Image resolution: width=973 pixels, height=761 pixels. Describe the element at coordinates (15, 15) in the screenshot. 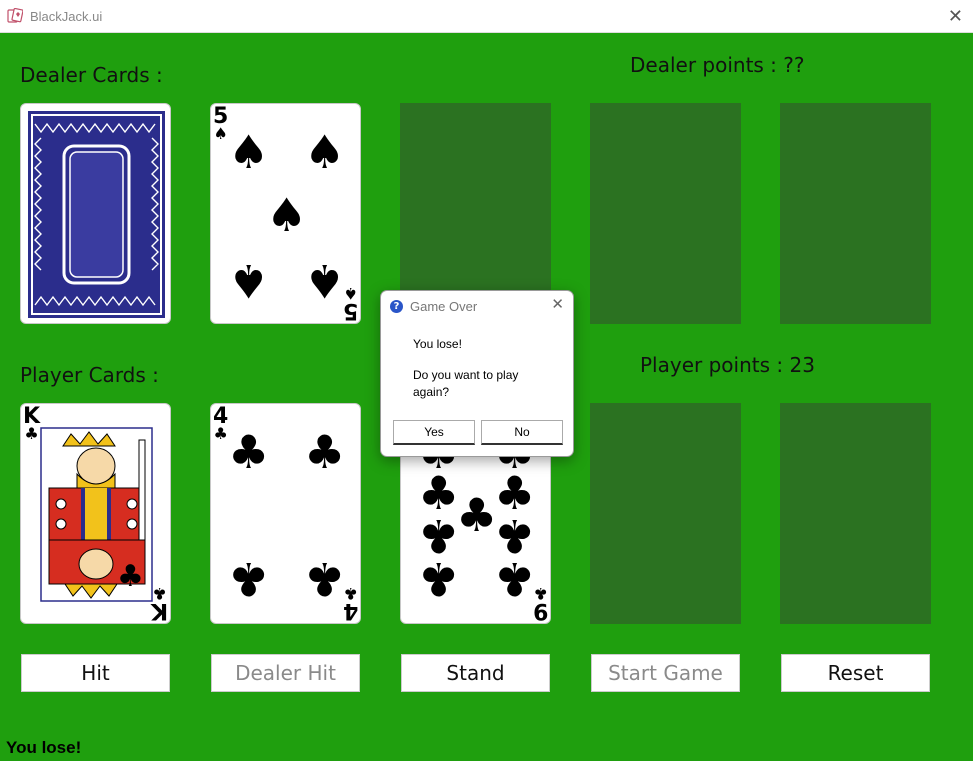

I see `cards-app-icon` at that location.